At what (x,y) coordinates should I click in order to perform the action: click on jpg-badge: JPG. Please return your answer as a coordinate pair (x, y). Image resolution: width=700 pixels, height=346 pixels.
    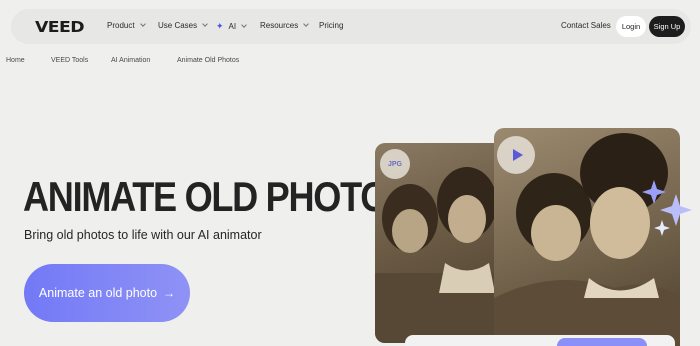
    Looking at the image, I should click on (395, 164).